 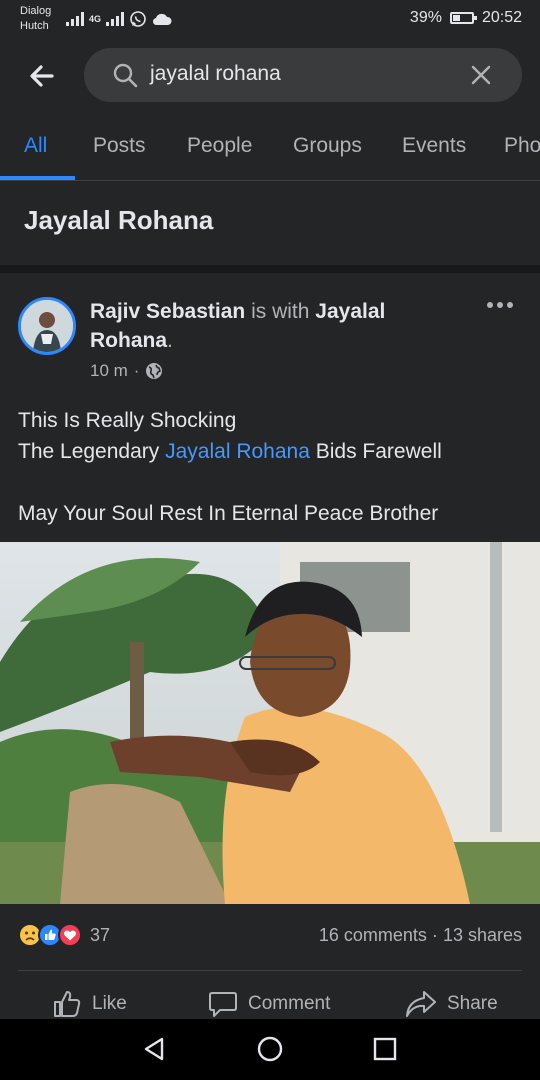 I want to click on love-reaction-icon, so click(x=70, y=935).